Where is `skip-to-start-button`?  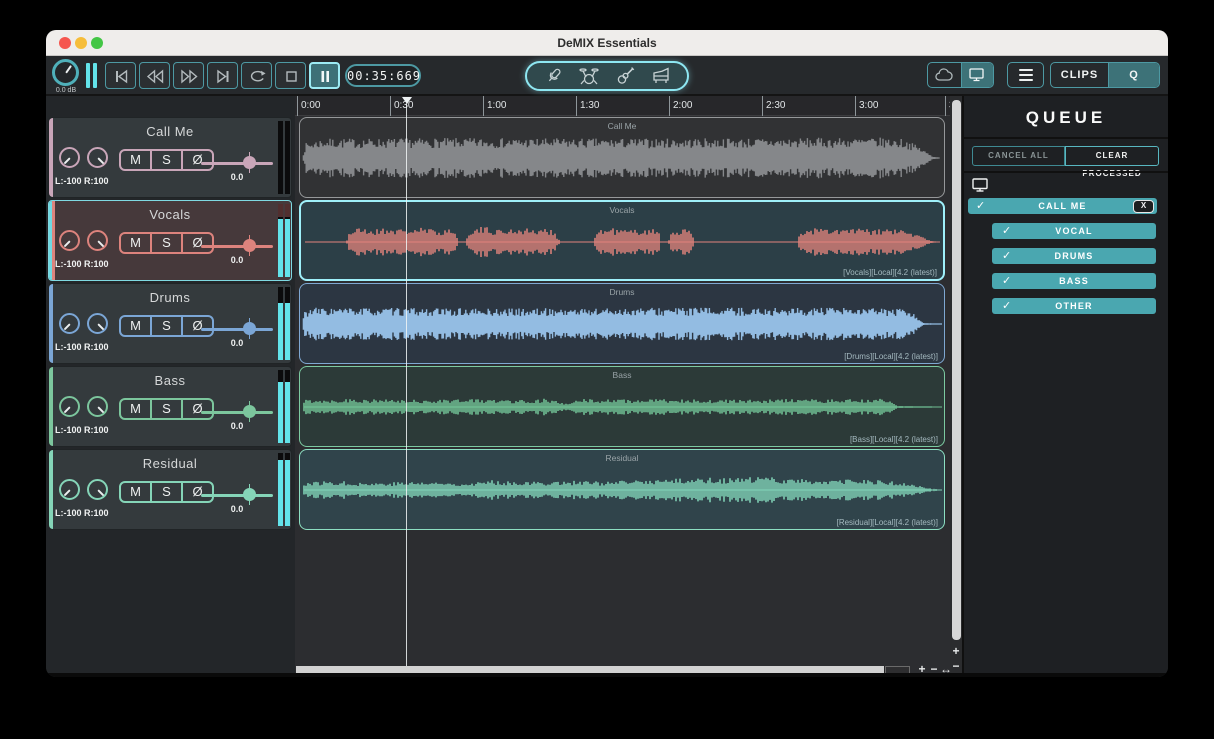
skip-to-start-button is located at coordinates (120, 75).